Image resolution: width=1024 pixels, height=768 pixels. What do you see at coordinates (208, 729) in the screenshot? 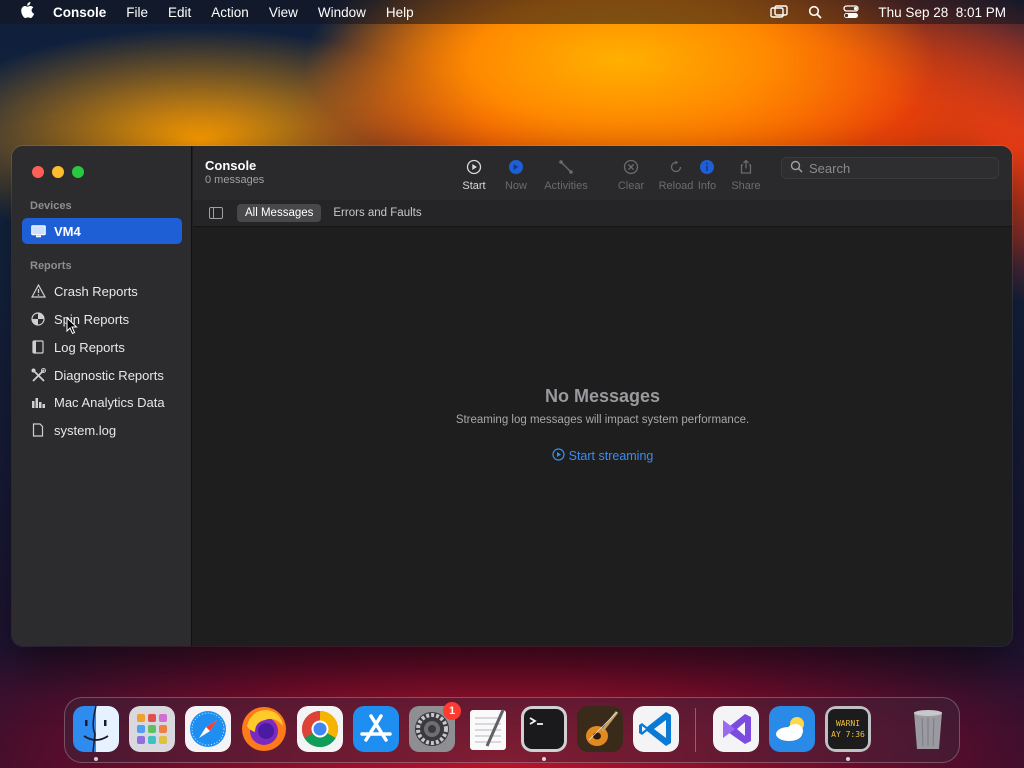
I see `dock-safari-icon` at bounding box center [208, 729].